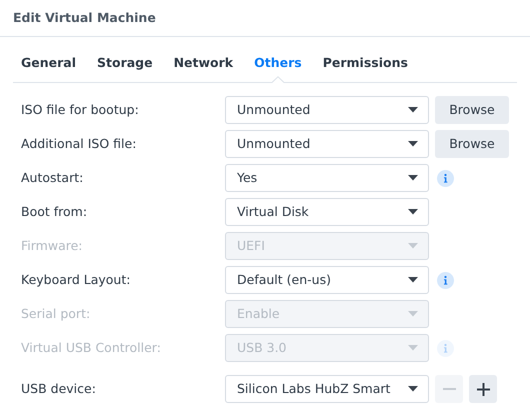 This screenshot has width=530, height=411. What do you see at coordinates (365, 68) in the screenshot?
I see `tab: Permissions` at bounding box center [365, 68].